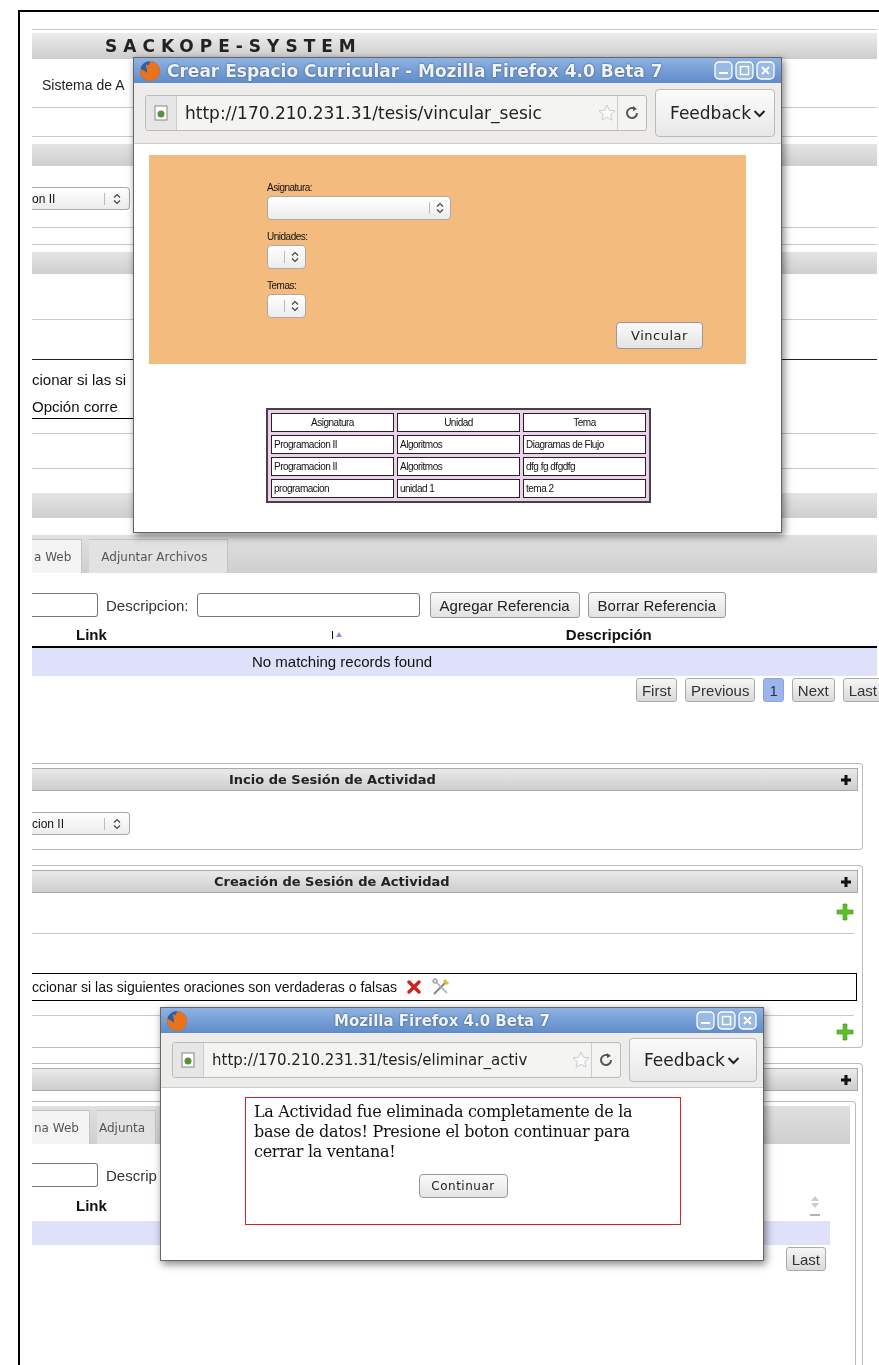  Describe the element at coordinates (332, 422) in the screenshot. I see `column-header: Asignatura` at that location.